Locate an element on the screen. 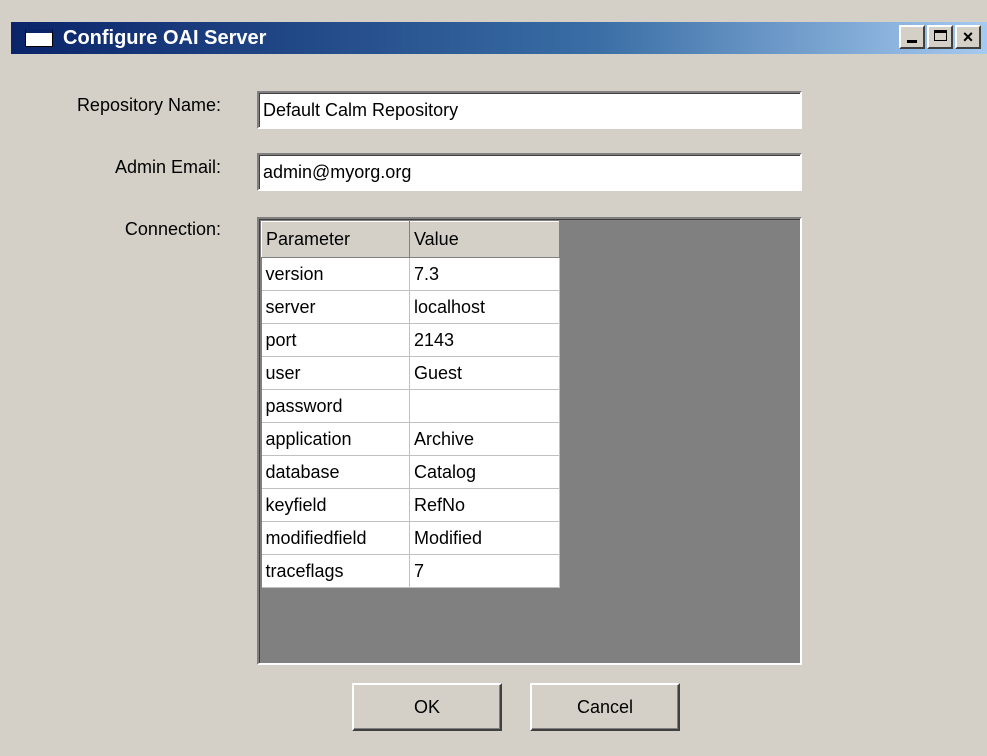 This screenshot has width=987, height=756. column-header-value: Value is located at coordinates (484, 239).